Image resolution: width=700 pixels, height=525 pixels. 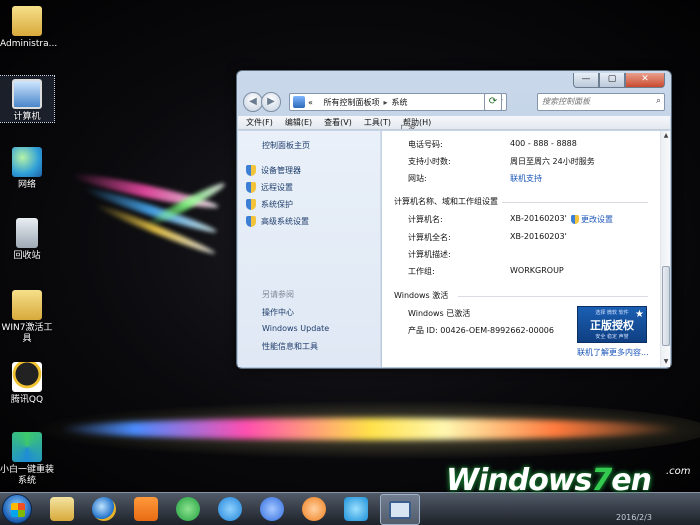 What do you see at coordinates (538, 236) in the screenshot?
I see `full-name-value: XB-20160203'` at bounding box center [538, 236].